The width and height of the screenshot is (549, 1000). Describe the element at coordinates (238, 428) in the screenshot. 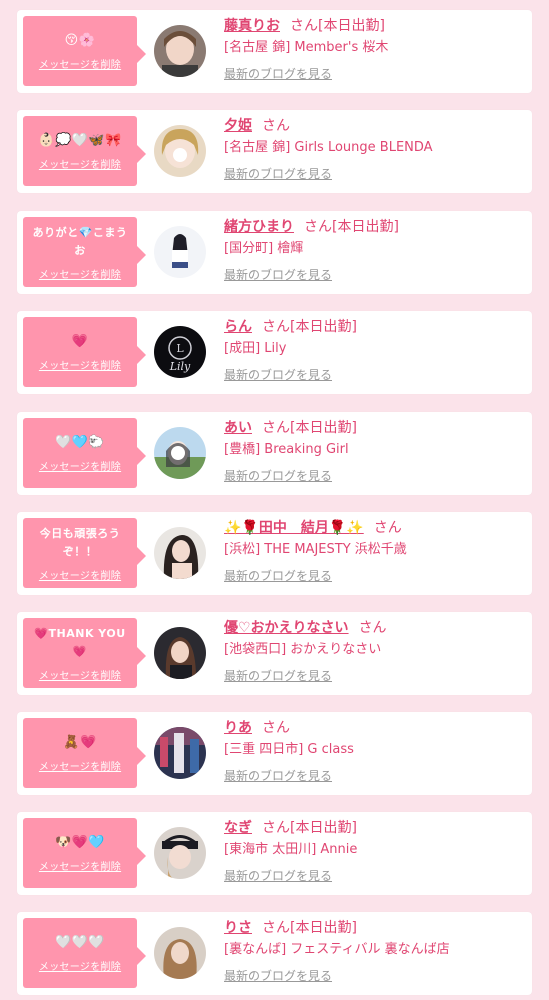

I see `cast-name-link: あい` at that location.